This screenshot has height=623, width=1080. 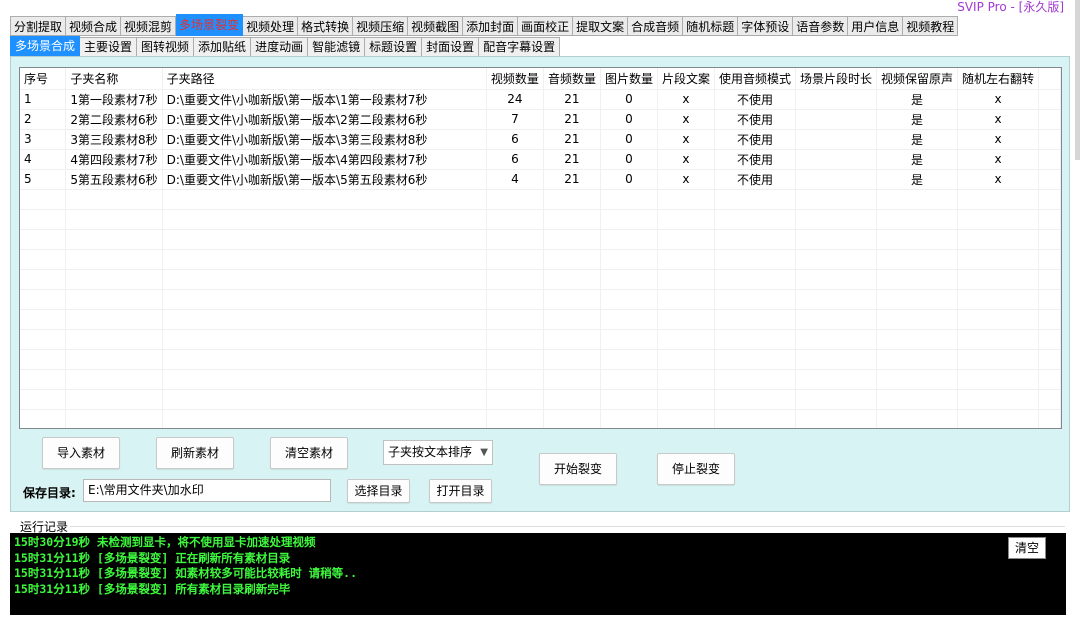 I want to click on tab-main-2: 视频混剪, so click(x=149, y=26).